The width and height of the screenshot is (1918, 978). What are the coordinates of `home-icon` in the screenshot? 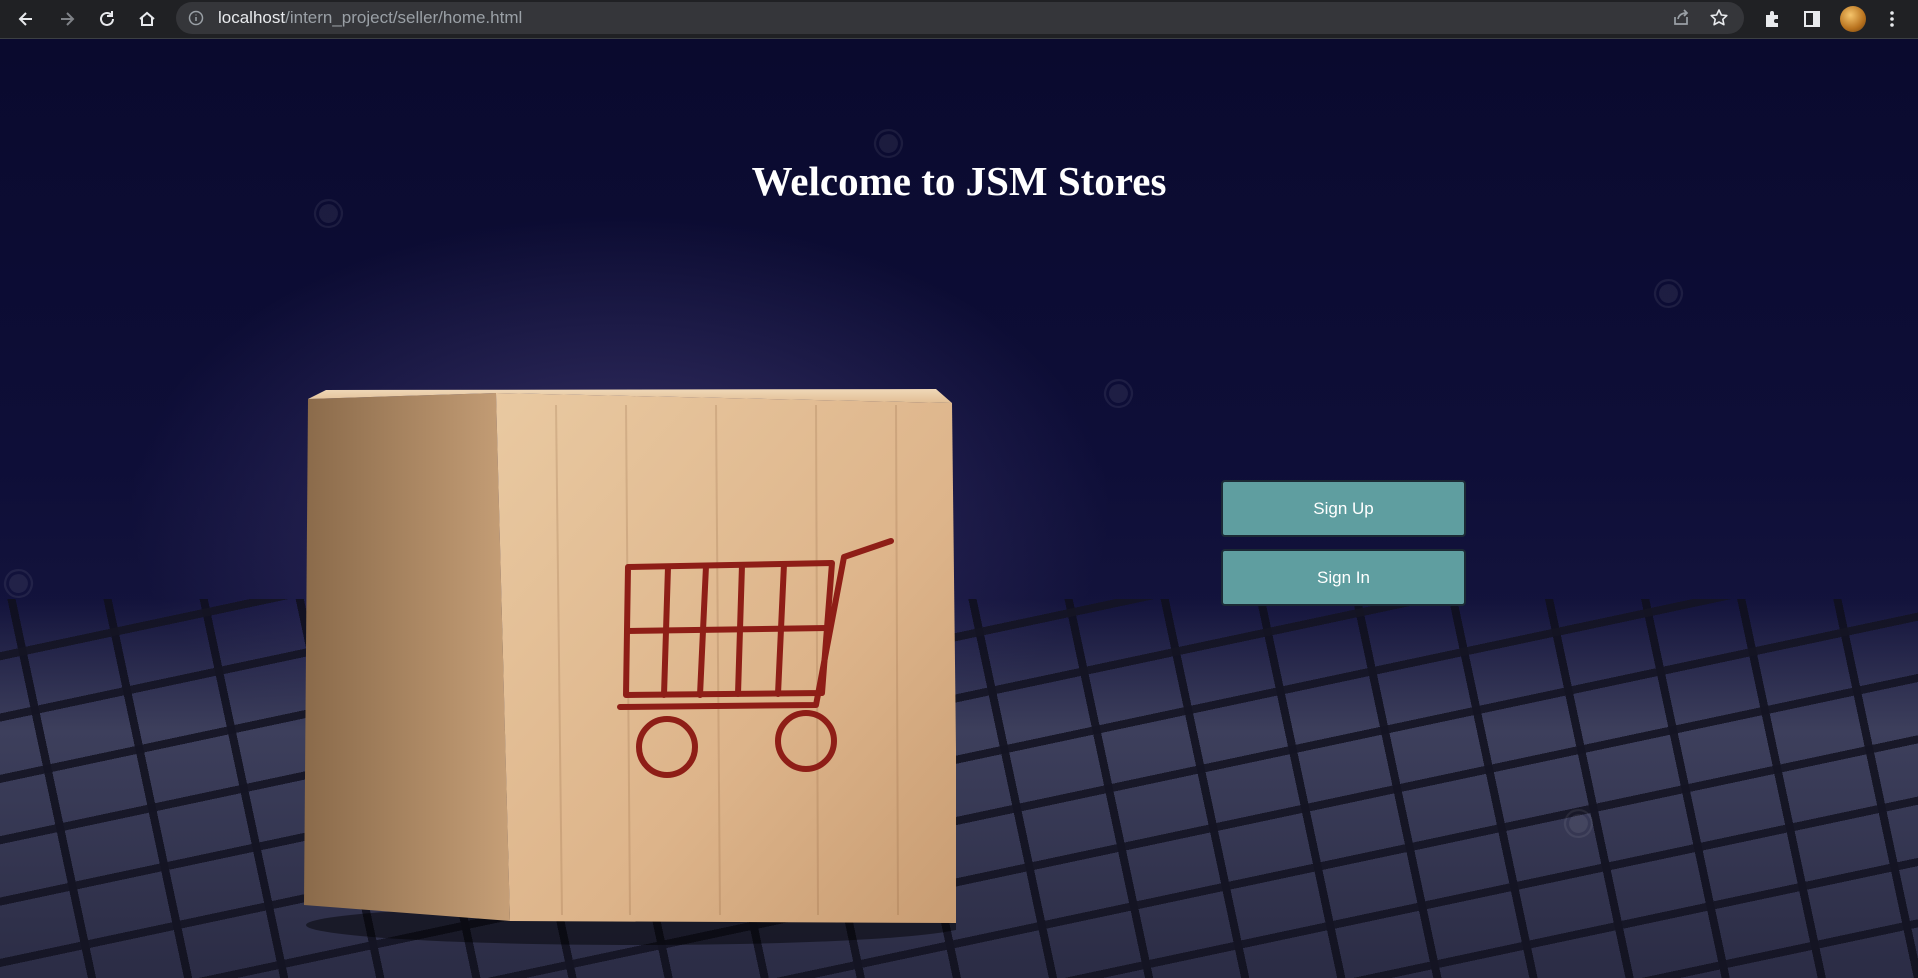 It's located at (147, 19).